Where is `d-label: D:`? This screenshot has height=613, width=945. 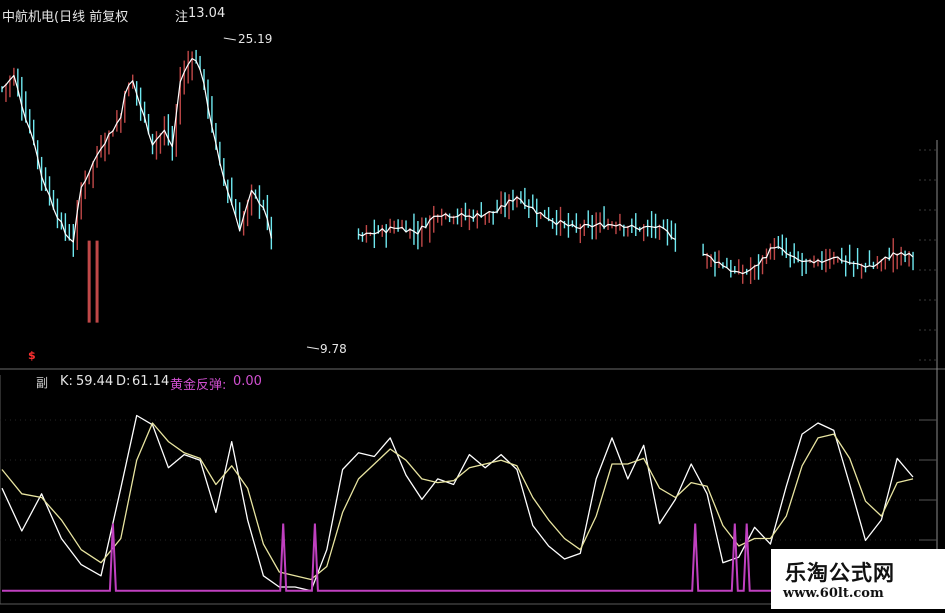
d-label: D: is located at coordinates (123, 381).